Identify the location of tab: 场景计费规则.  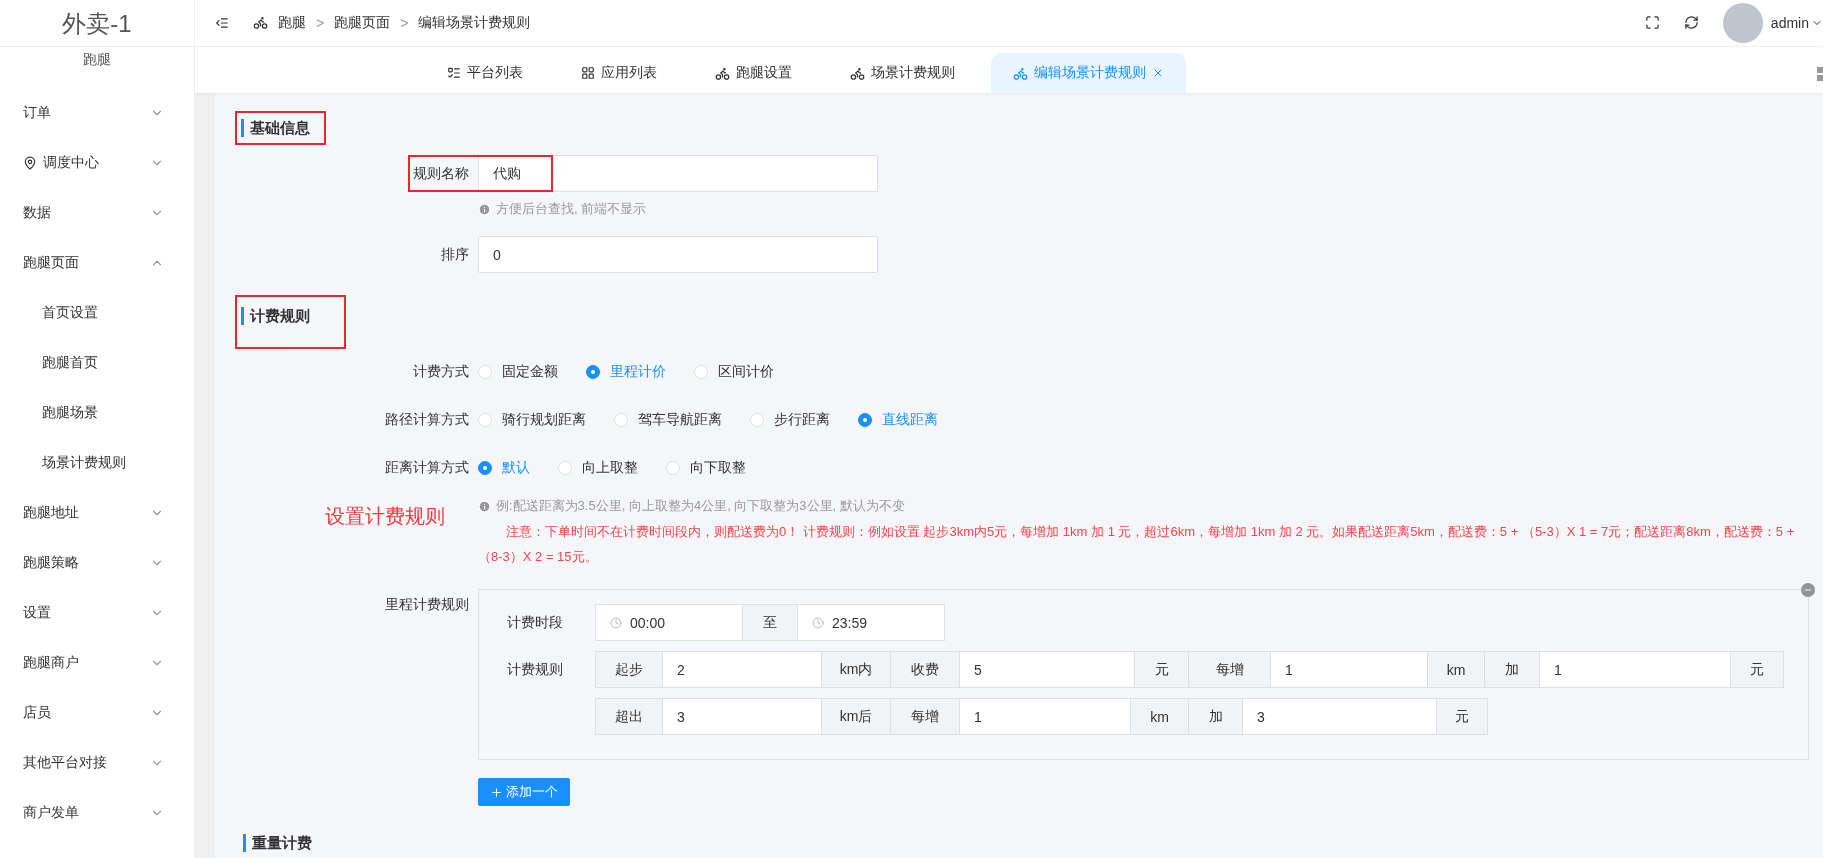
(902, 73).